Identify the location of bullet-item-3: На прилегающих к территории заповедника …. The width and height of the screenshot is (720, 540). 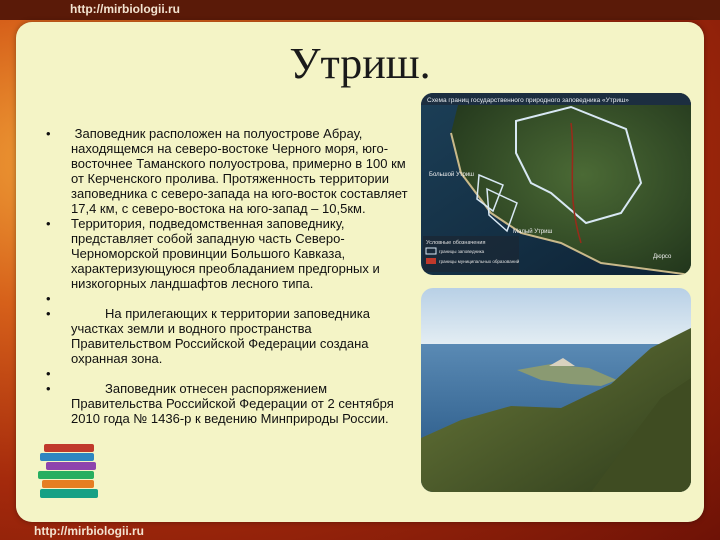
(227, 336).